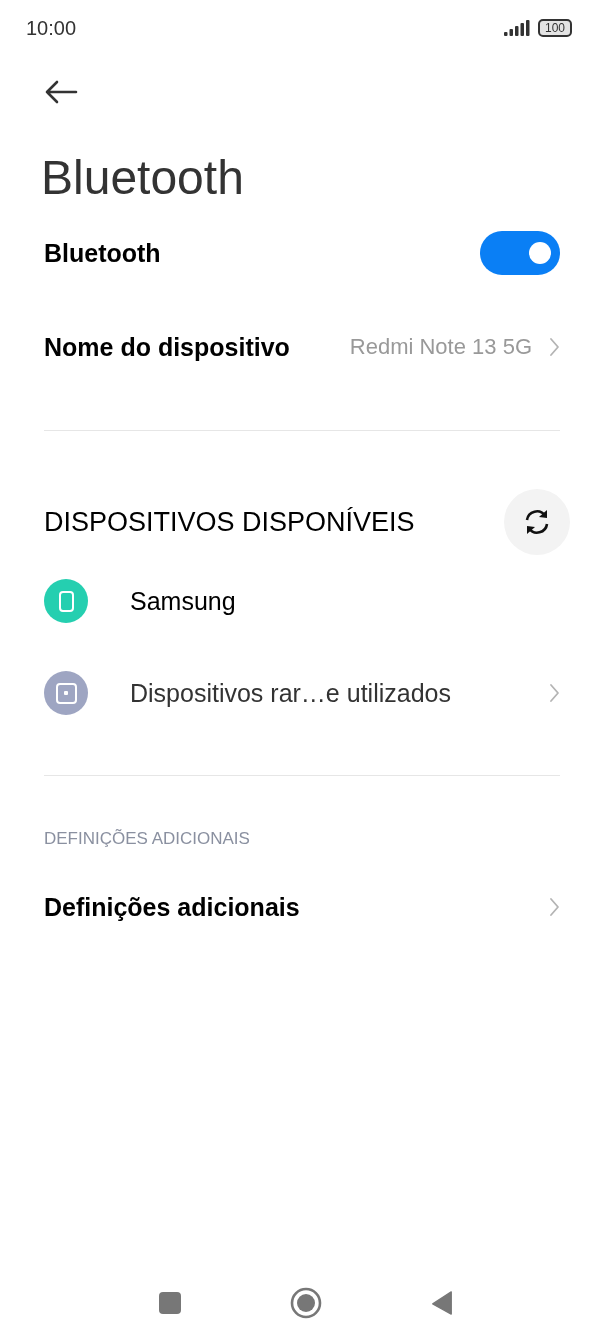 This screenshot has height=1344, width=604. What do you see at coordinates (143, 178) in the screenshot?
I see `page-title: Bluetooth` at bounding box center [143, 178].